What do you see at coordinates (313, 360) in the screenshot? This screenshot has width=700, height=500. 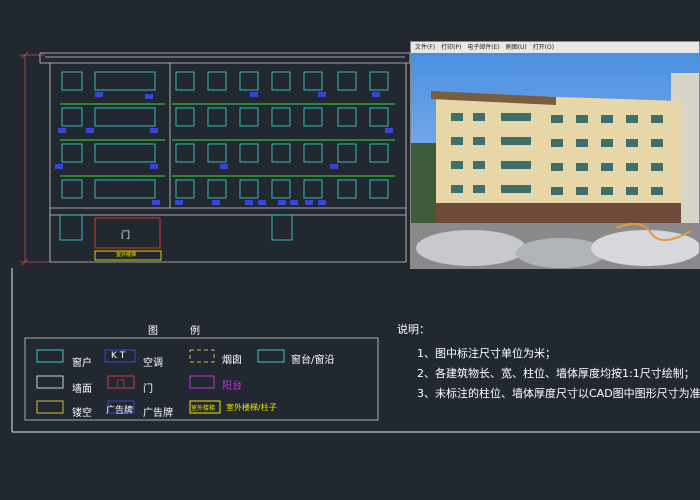 I see `legend-label-sill: 窗台/窗沿` at bounding box center [313, 360].